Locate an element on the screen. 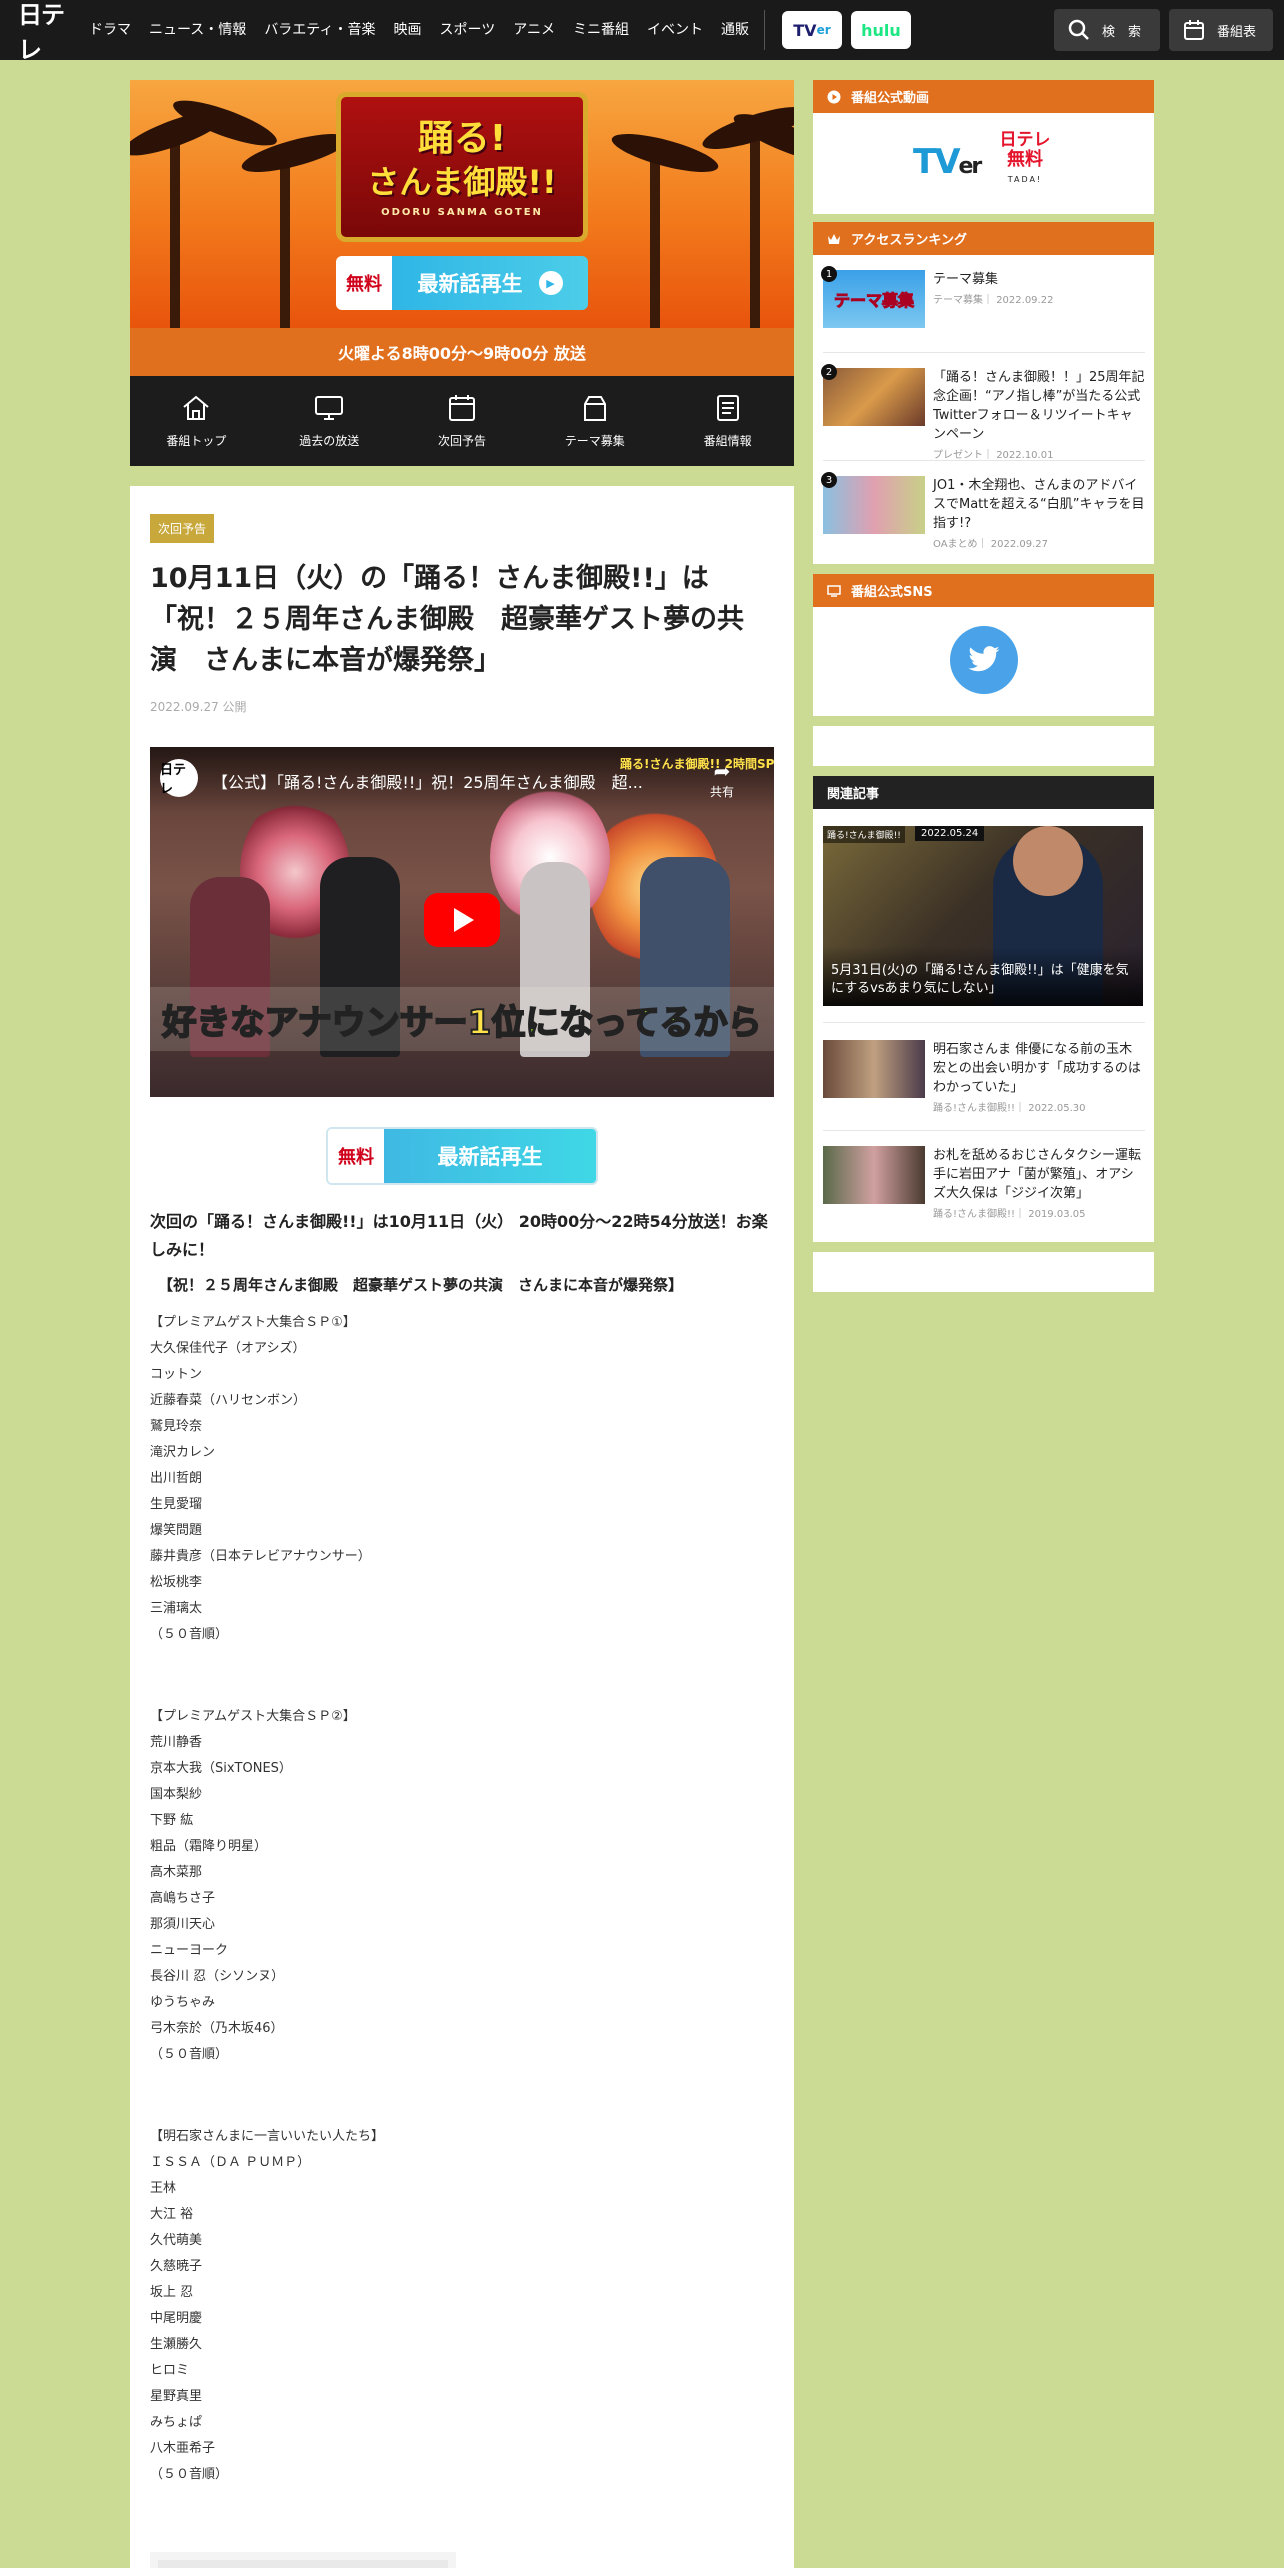 The width and height of the screenshot is (1284, 2568). list-item: 粗品（霜降り明星） is located at coordinates (209, 1846).